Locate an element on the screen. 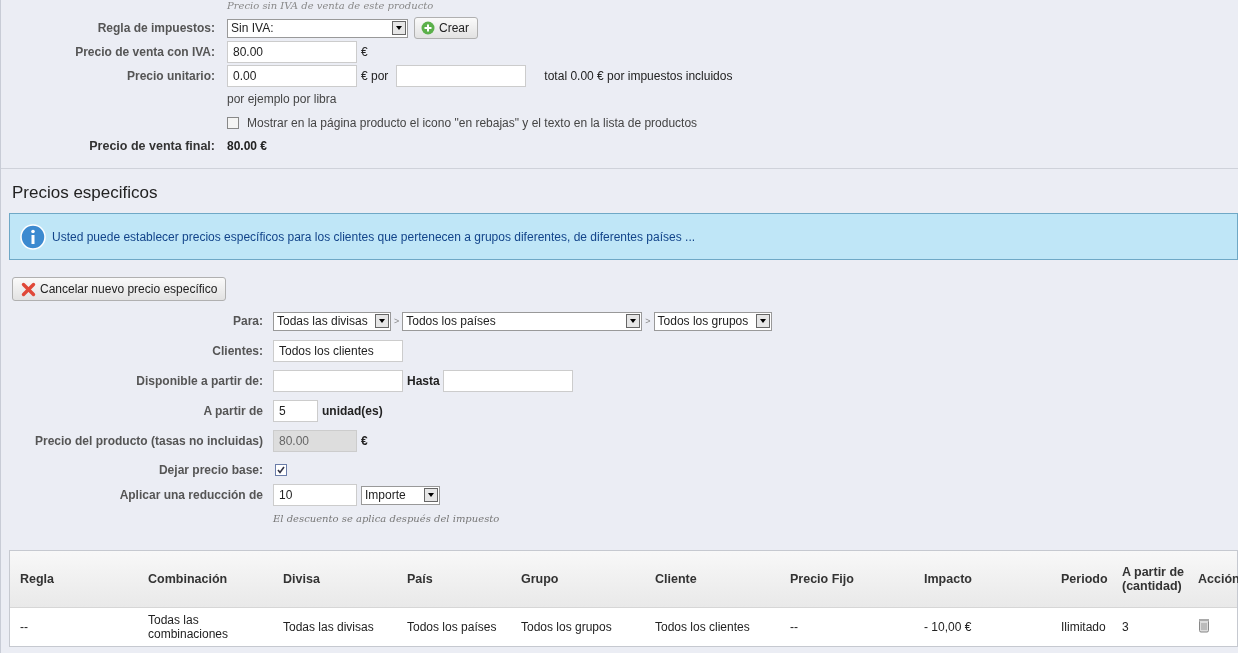 This screenshot has width=1238, height=653. field-label: Precio unitario: is located at coordinates (170, 76).